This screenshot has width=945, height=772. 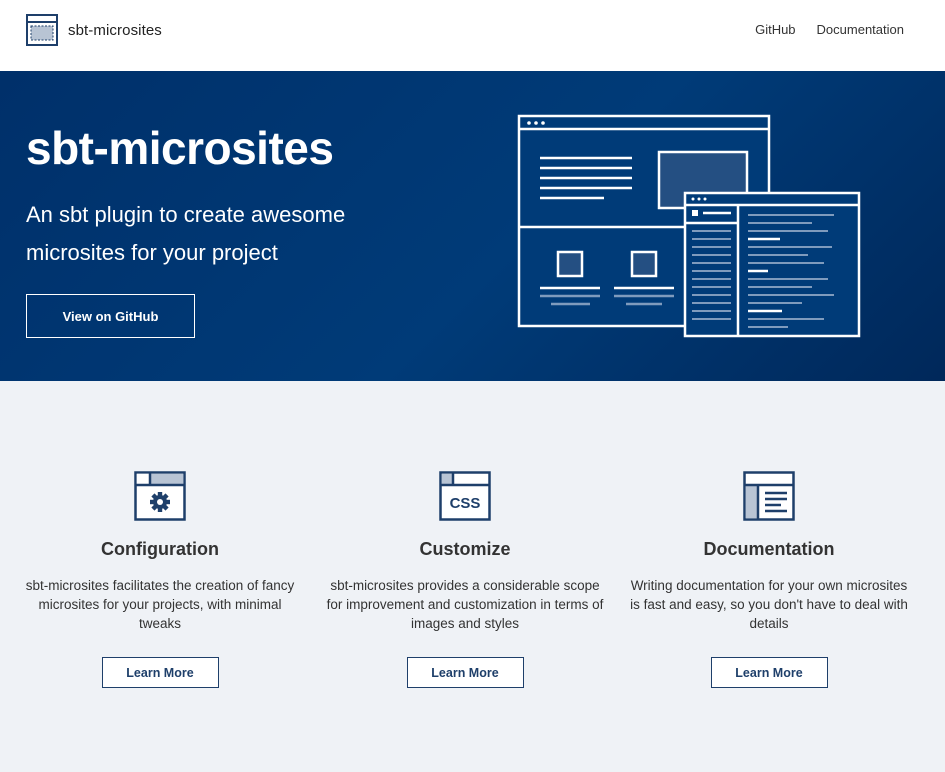 I want to click on document-icon, so click(x=769, y=496).